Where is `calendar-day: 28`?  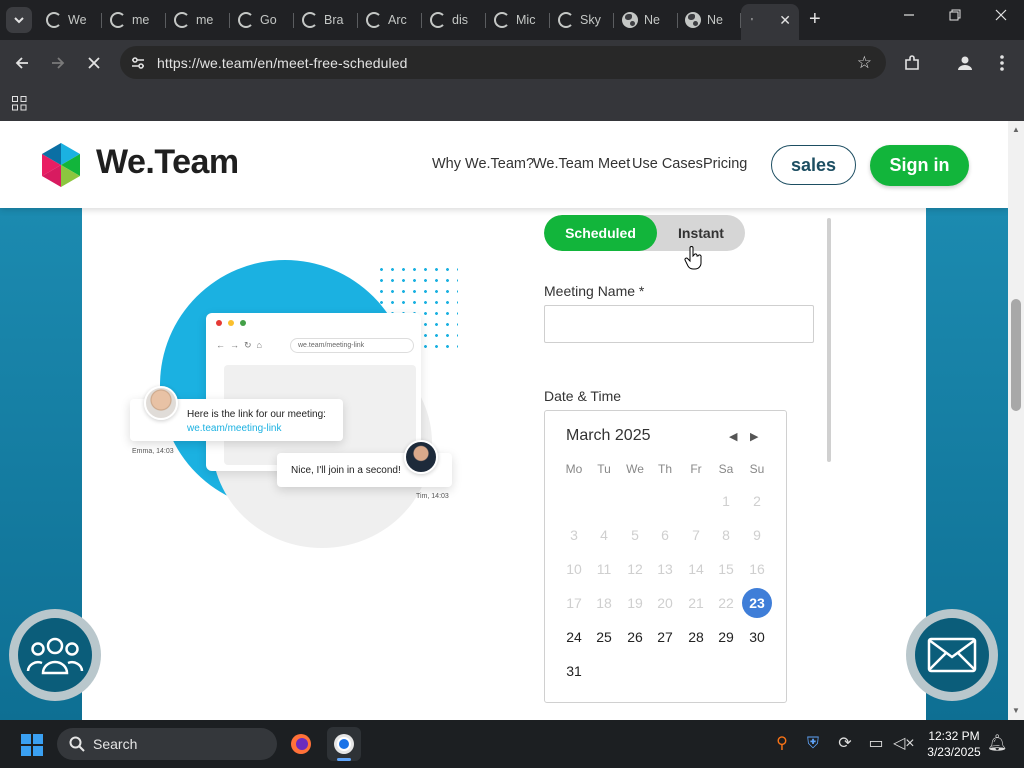
calendar-day: 28 is located at coordinates (696, 637).